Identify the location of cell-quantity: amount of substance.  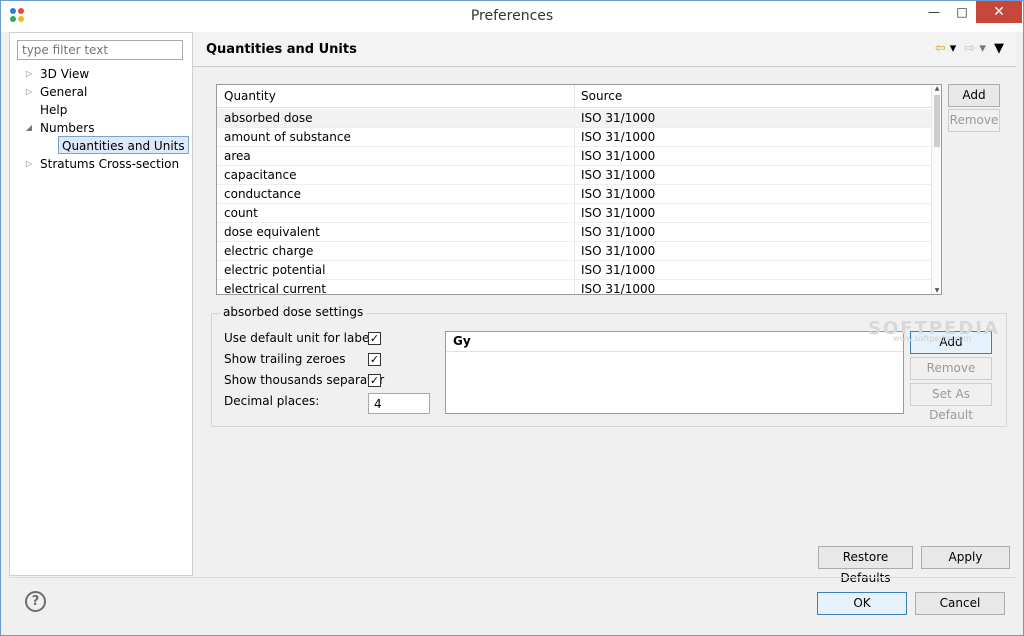
(287, 137).